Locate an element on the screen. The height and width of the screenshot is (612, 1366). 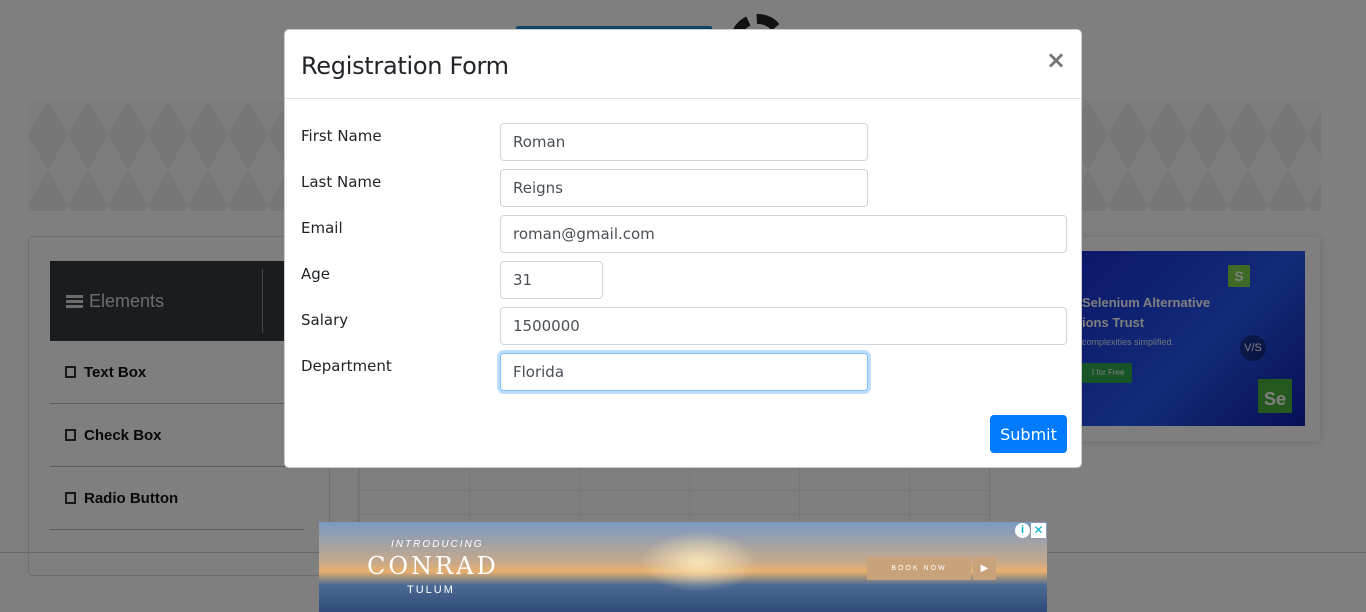
ad-intro-text: INTRODUCING is located at coordinates (437, 544).